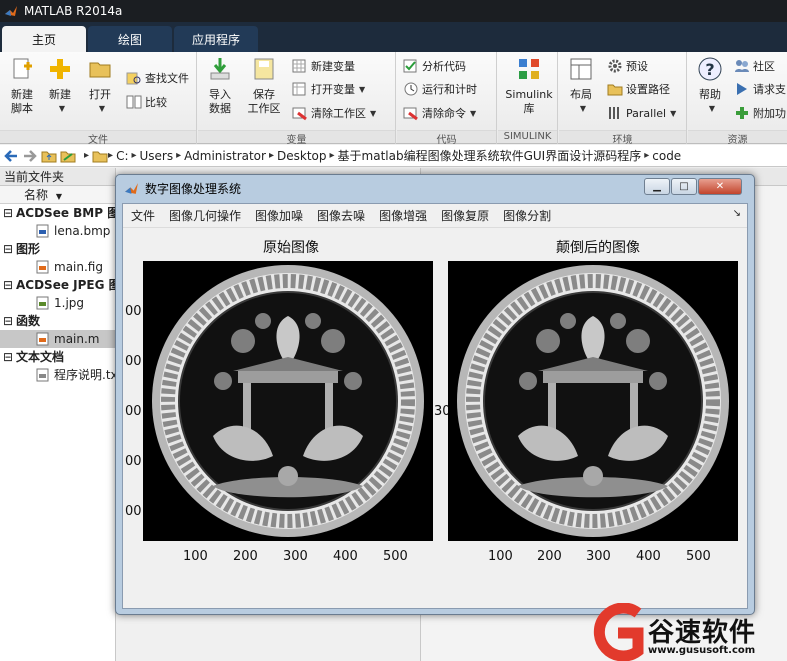  Describe the element at coordinates (42, 303) in the screenshot. I see `jpg-file-icon` at that location.